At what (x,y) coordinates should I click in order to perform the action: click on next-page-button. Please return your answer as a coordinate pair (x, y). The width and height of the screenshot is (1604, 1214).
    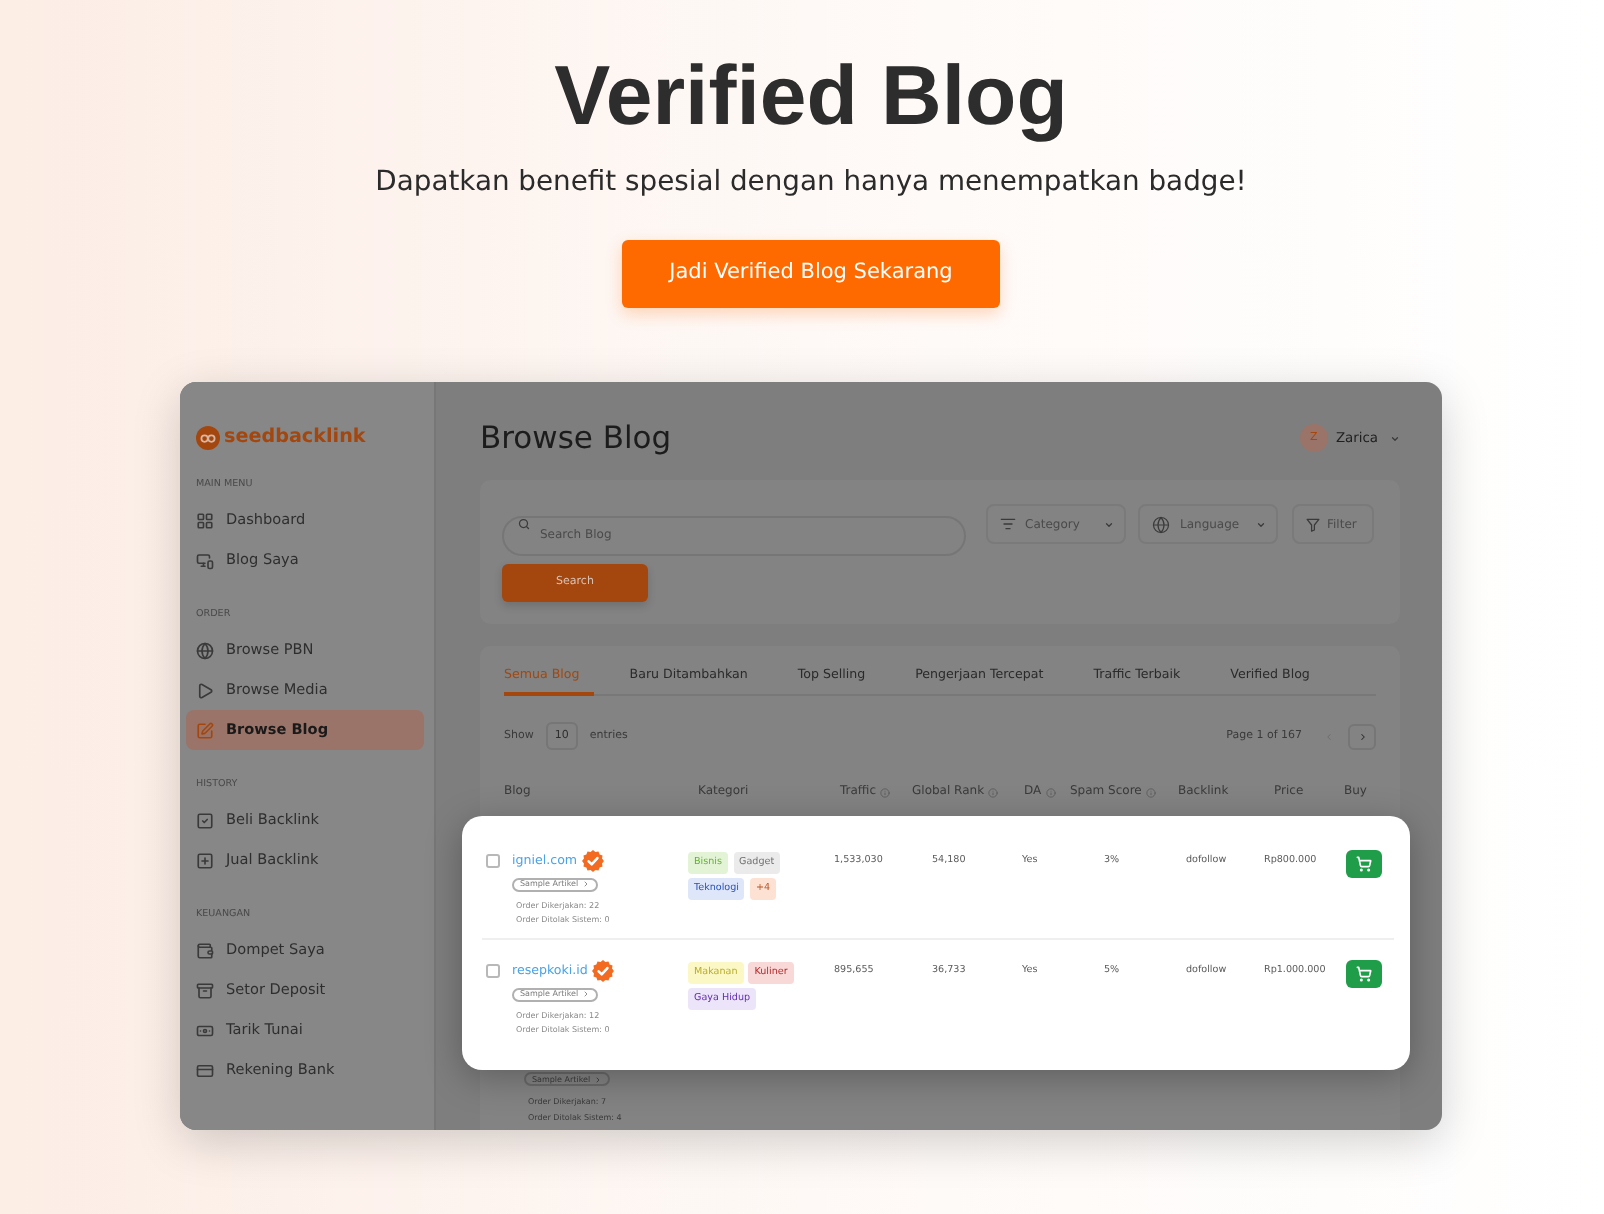
    Looking at the image, I should click on (1362, 736).